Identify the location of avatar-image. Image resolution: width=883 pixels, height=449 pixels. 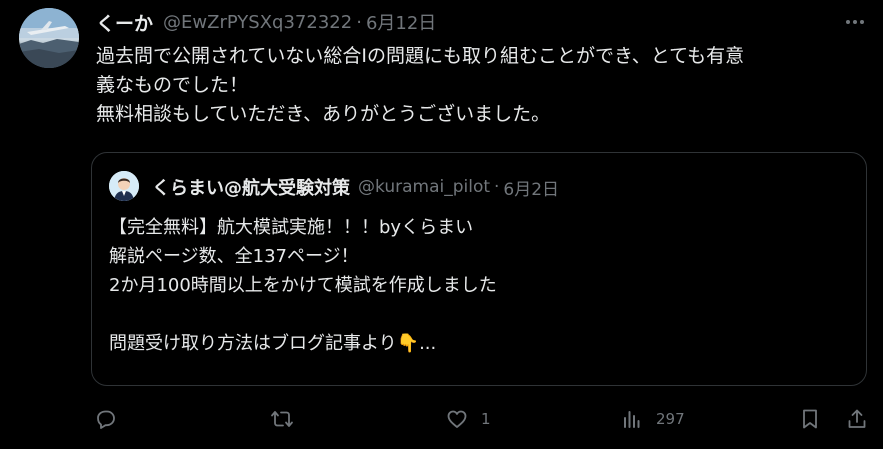
(49, 38).